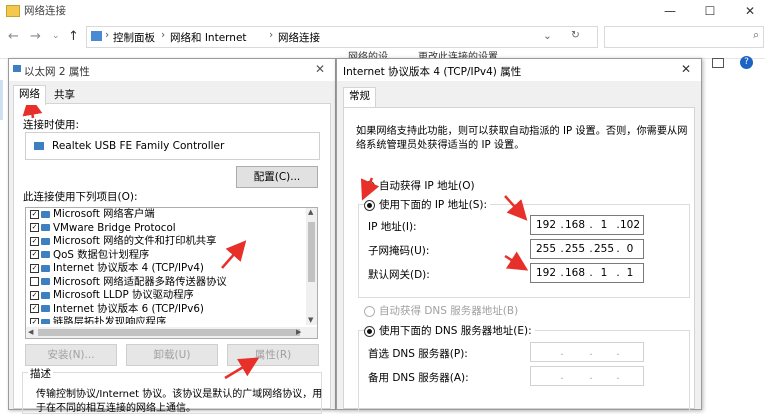  I want to click on description-text-2: 于在不同的相互连接的网络上通信。, so click(116, 408).